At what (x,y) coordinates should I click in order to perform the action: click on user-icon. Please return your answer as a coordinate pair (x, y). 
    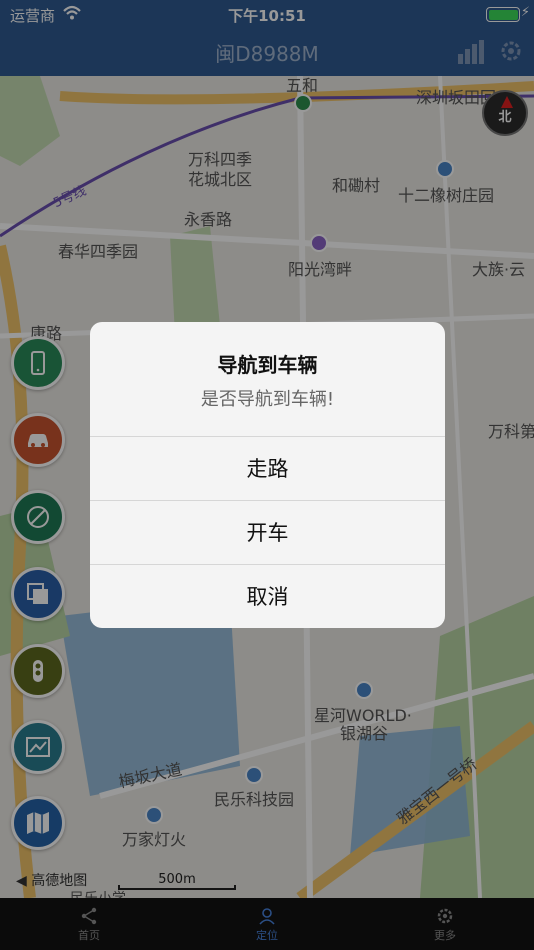
    Looking at the image, I should click on (267, 916).